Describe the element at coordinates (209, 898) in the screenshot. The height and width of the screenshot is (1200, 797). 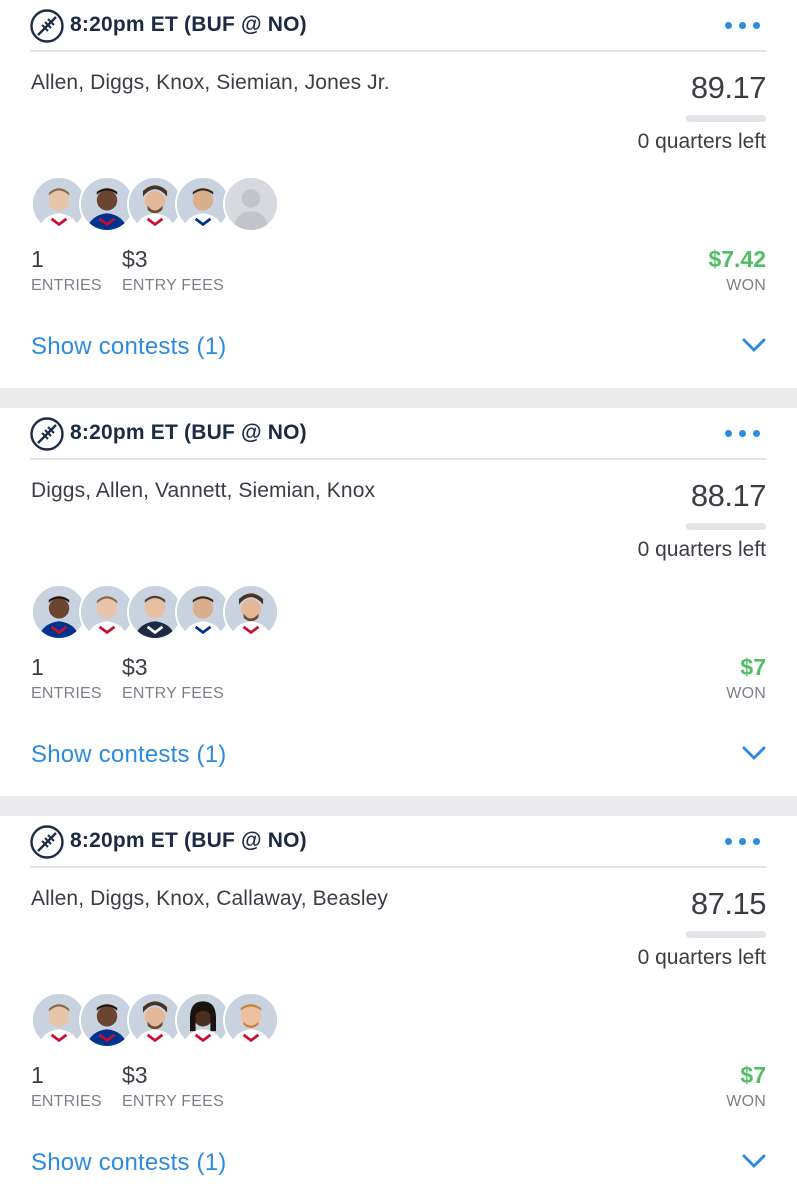
I see `lineup-players: Allen, Diggs, Knox, Callaway, Beasley` at that location.